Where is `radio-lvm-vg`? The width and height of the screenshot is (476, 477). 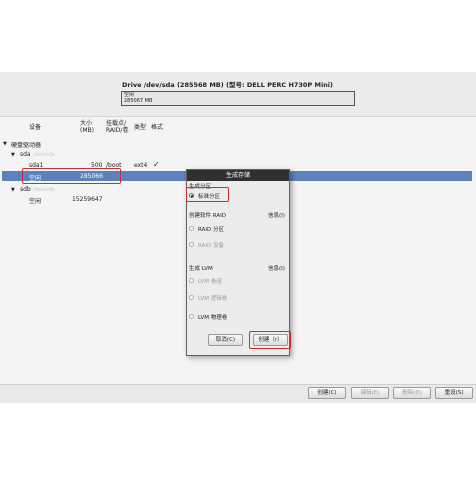
radio-lvm-vg is located at coordinates (191, 280).